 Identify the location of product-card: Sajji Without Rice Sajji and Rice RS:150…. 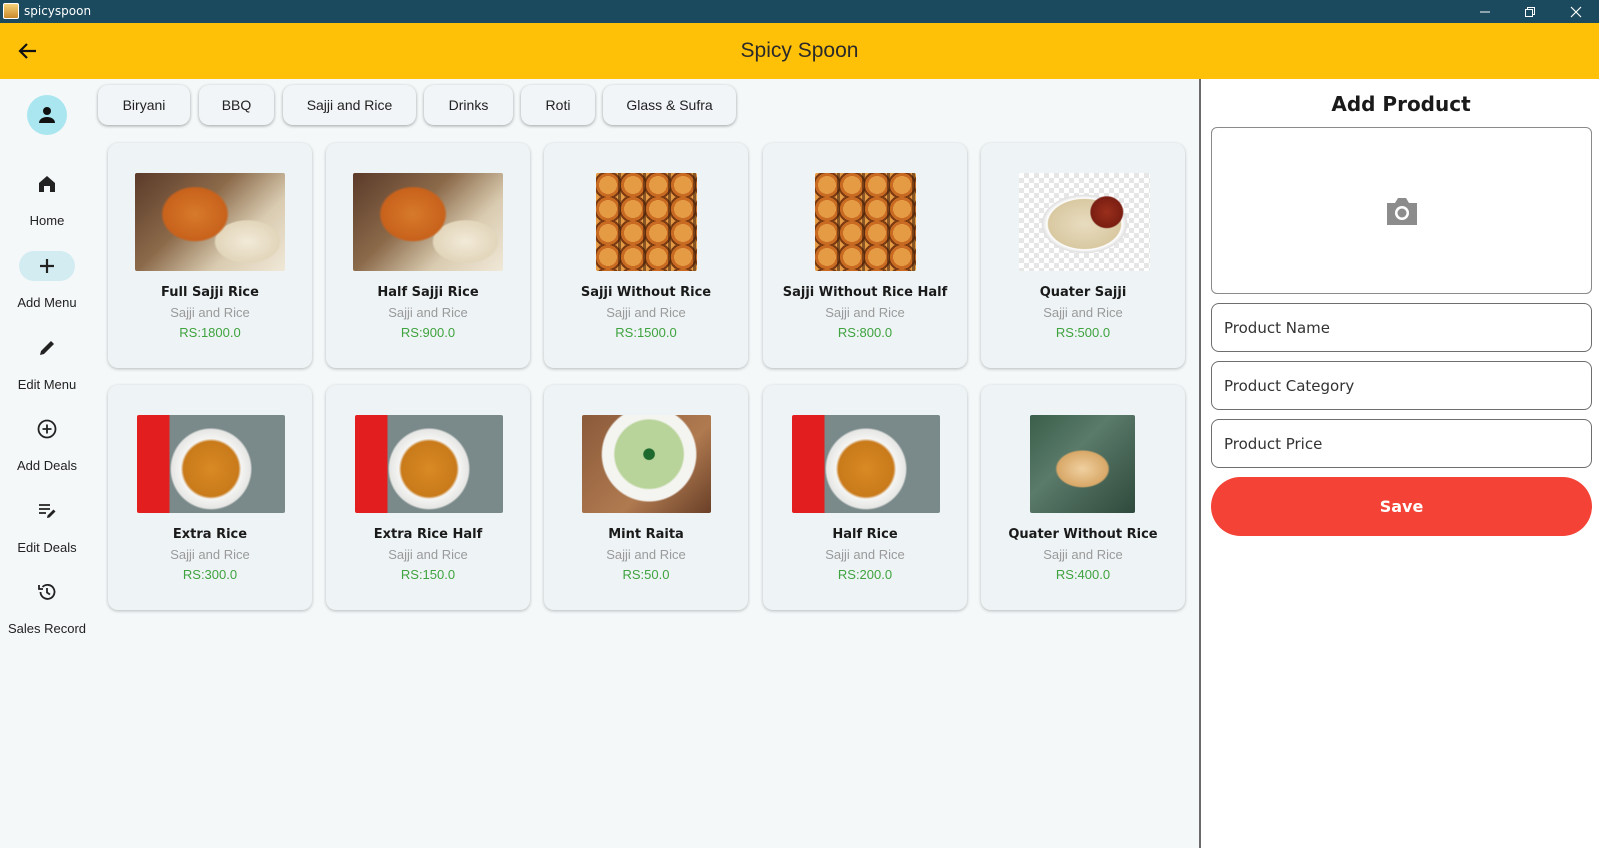
(646, 255).